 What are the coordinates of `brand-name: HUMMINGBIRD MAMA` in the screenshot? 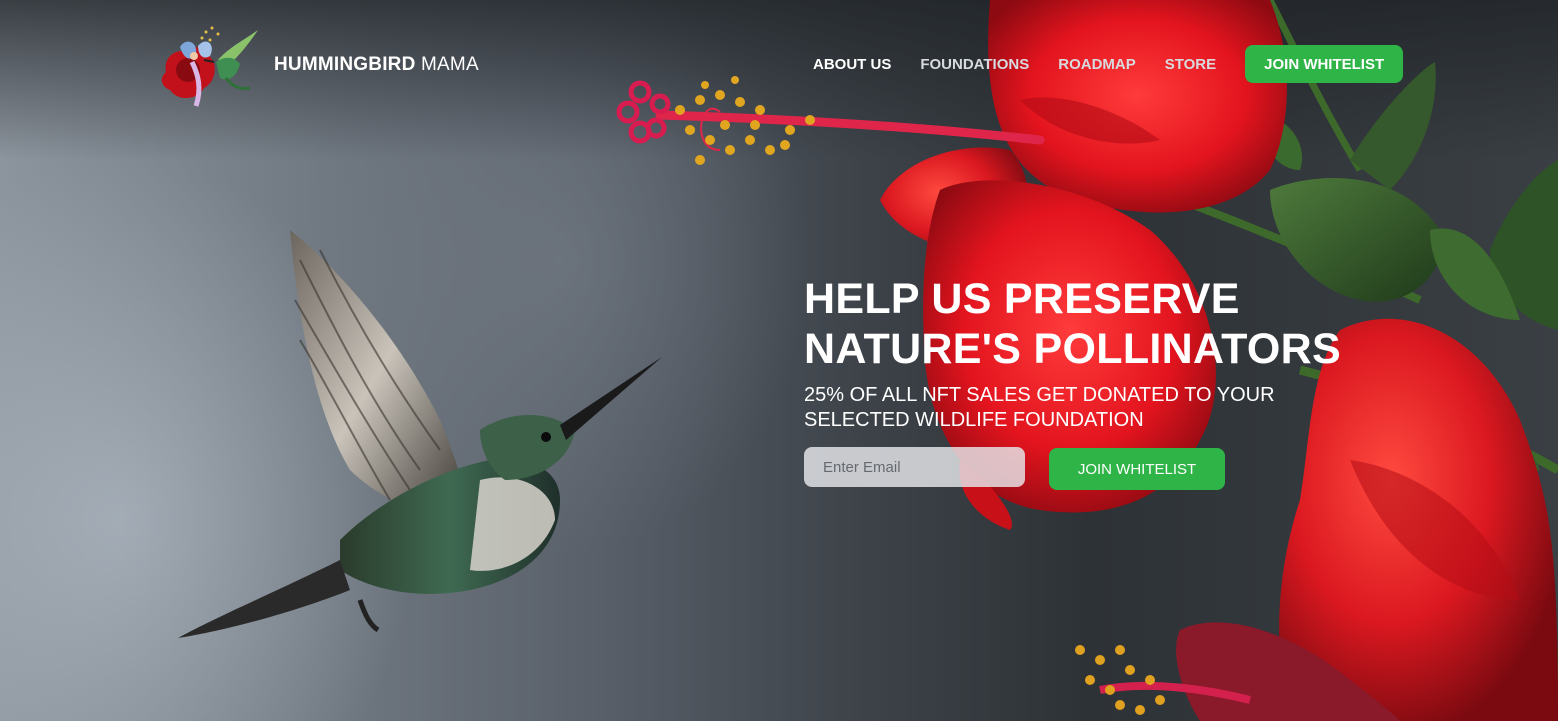 It's located at (376, 65).